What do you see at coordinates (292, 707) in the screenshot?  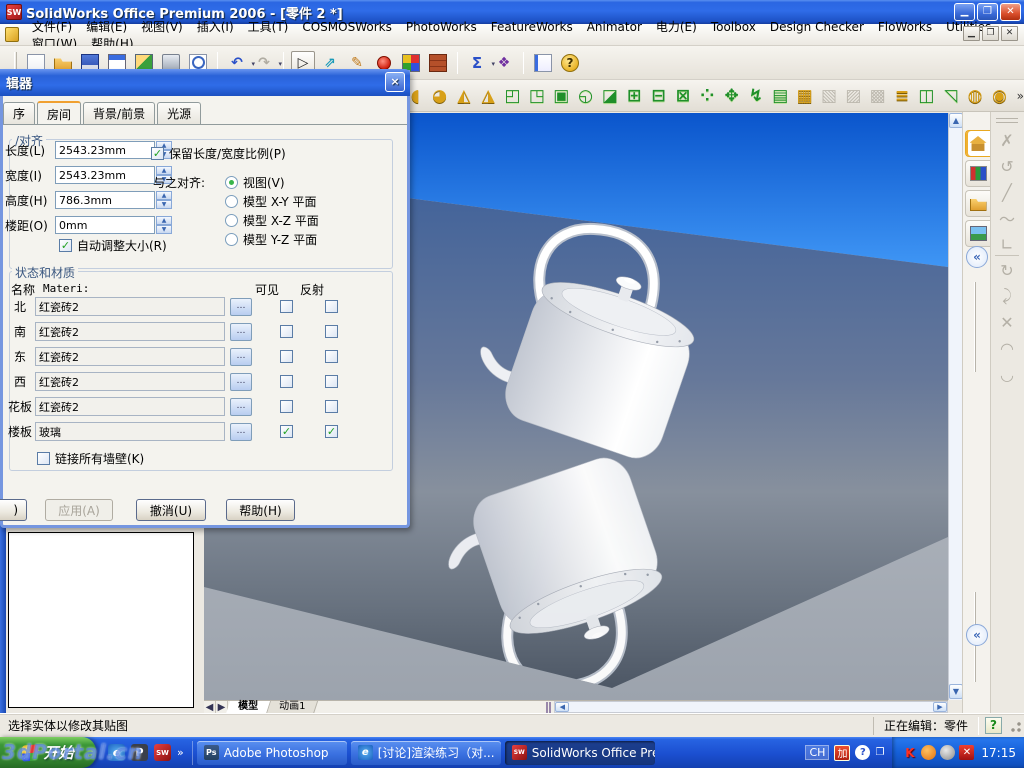 I see `viewport-tab-2: 动画1` at bounding box center [292, 707].